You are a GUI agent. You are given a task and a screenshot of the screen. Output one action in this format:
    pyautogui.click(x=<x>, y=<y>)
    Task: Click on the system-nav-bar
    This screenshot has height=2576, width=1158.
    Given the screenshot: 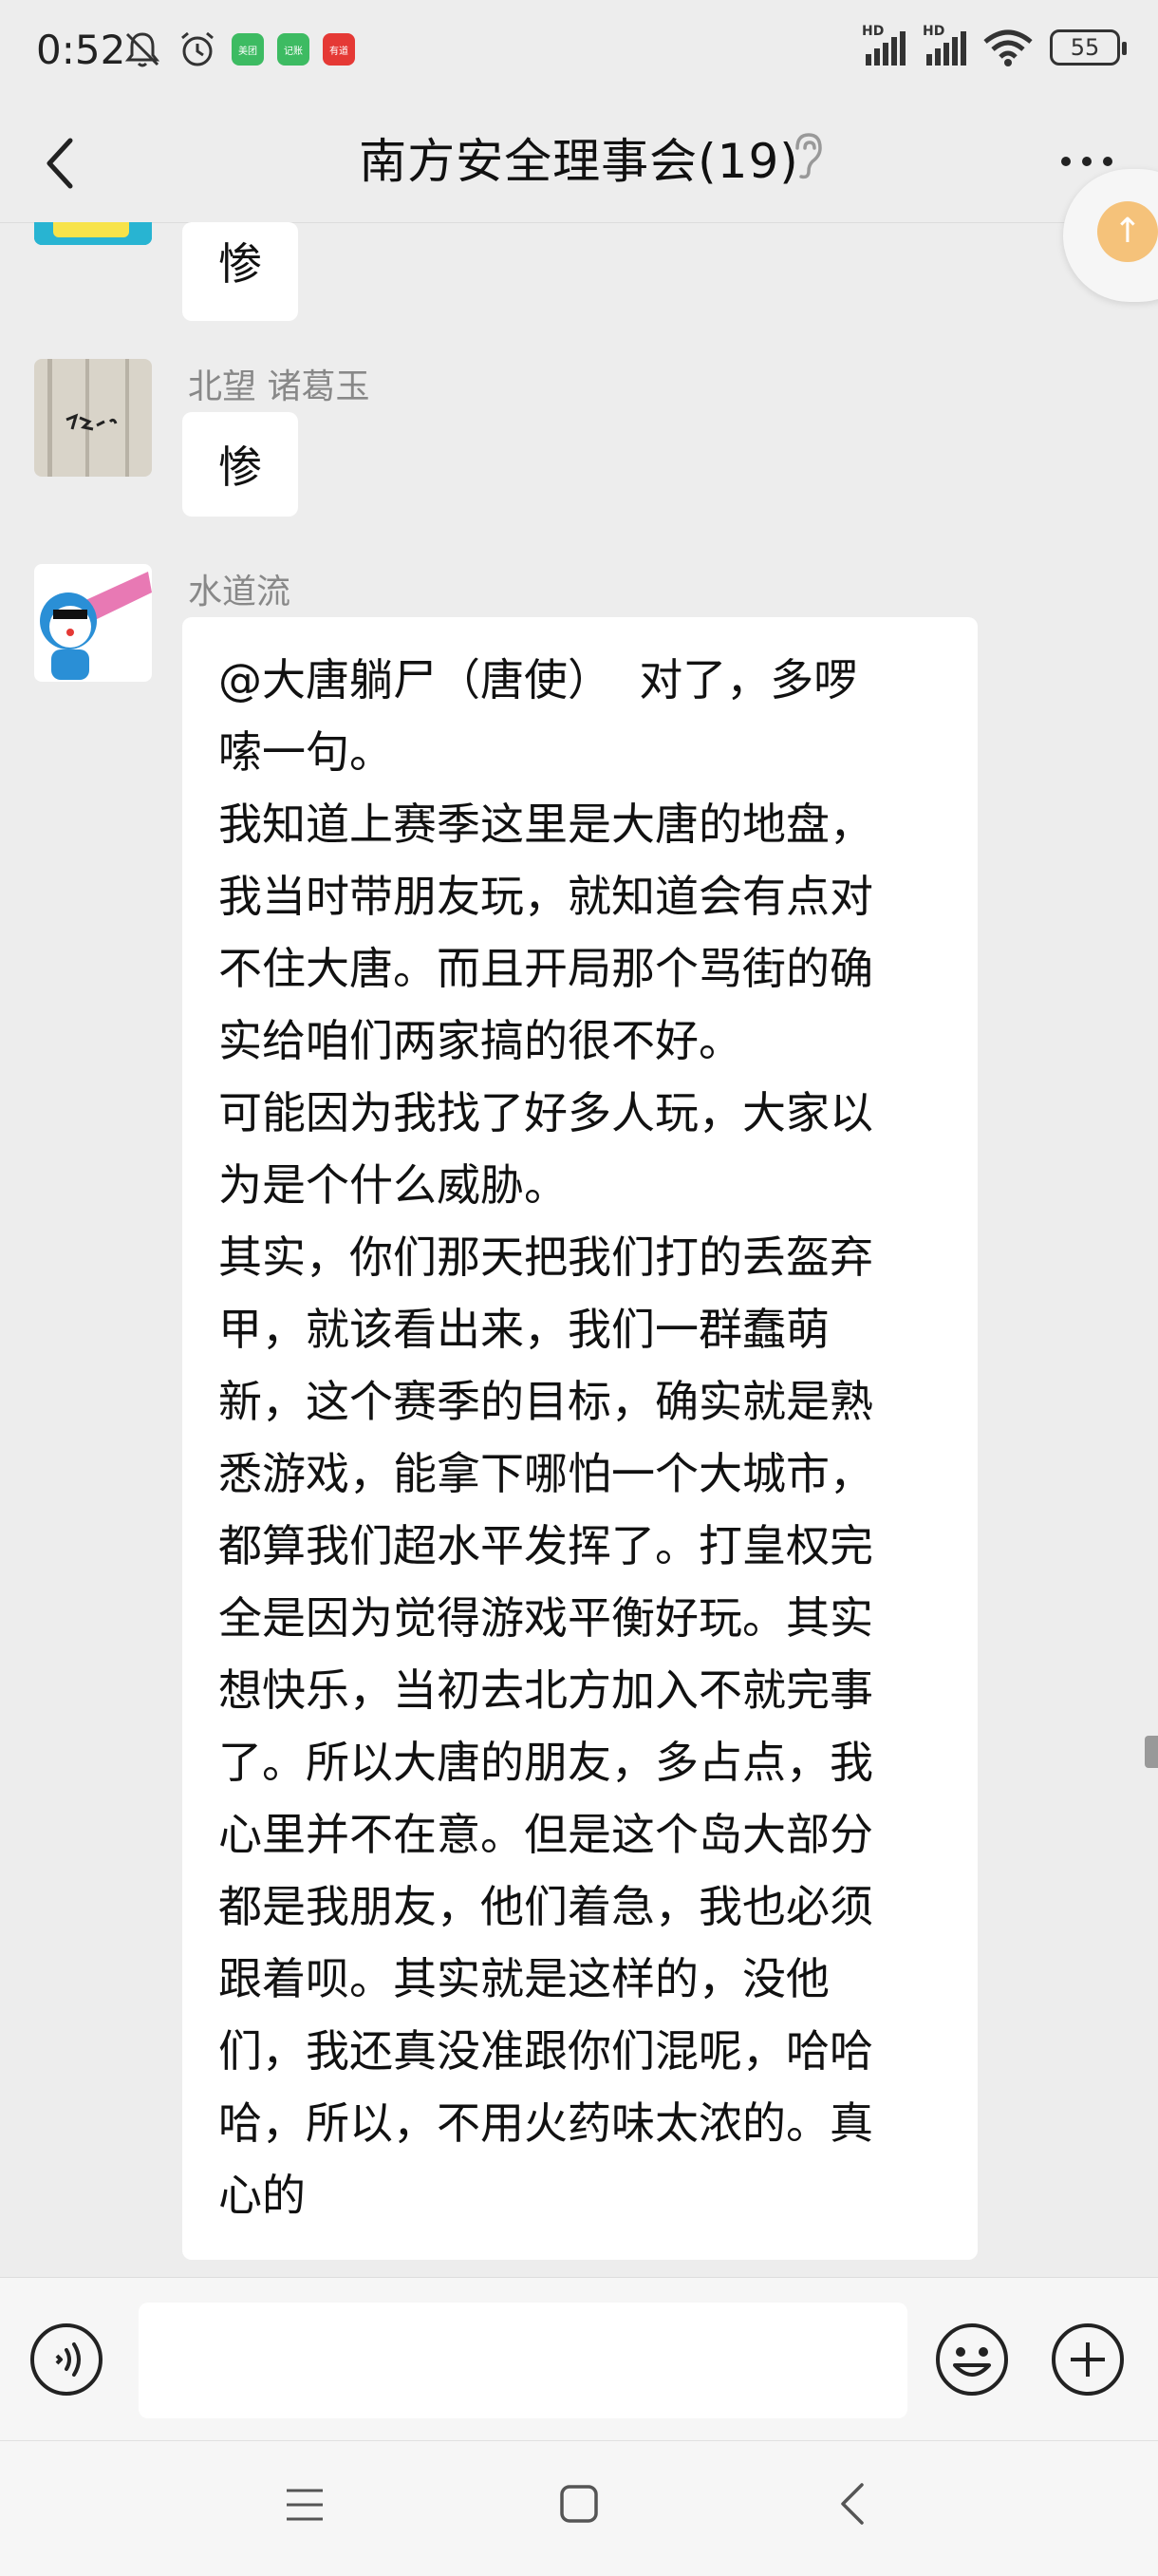 What is the action you would take?
    pyautogui.click(x=579, y=2508)
    